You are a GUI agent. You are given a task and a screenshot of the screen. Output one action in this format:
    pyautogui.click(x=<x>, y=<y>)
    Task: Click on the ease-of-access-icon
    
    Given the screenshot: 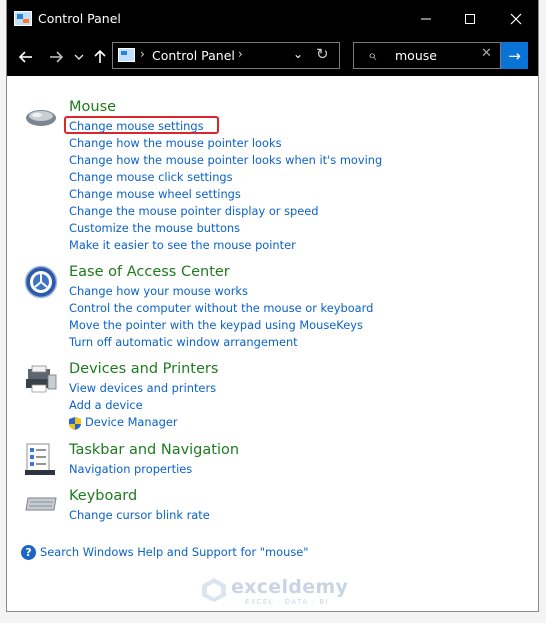 What is the action you would take?
    pyautogui.click(x=41, y=284)
    